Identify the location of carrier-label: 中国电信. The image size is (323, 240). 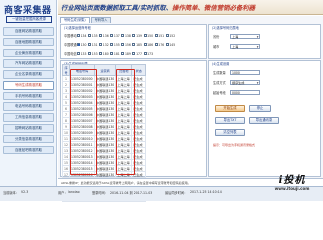
(70, 54).